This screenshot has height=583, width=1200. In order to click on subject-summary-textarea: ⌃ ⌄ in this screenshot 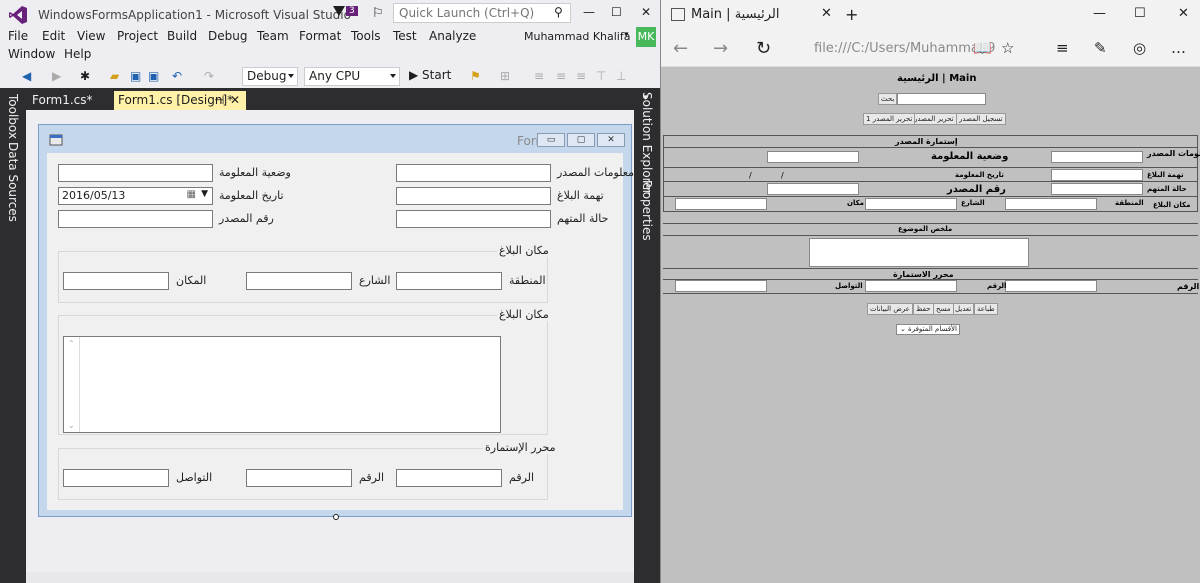, I will do `click(282, 384)`.